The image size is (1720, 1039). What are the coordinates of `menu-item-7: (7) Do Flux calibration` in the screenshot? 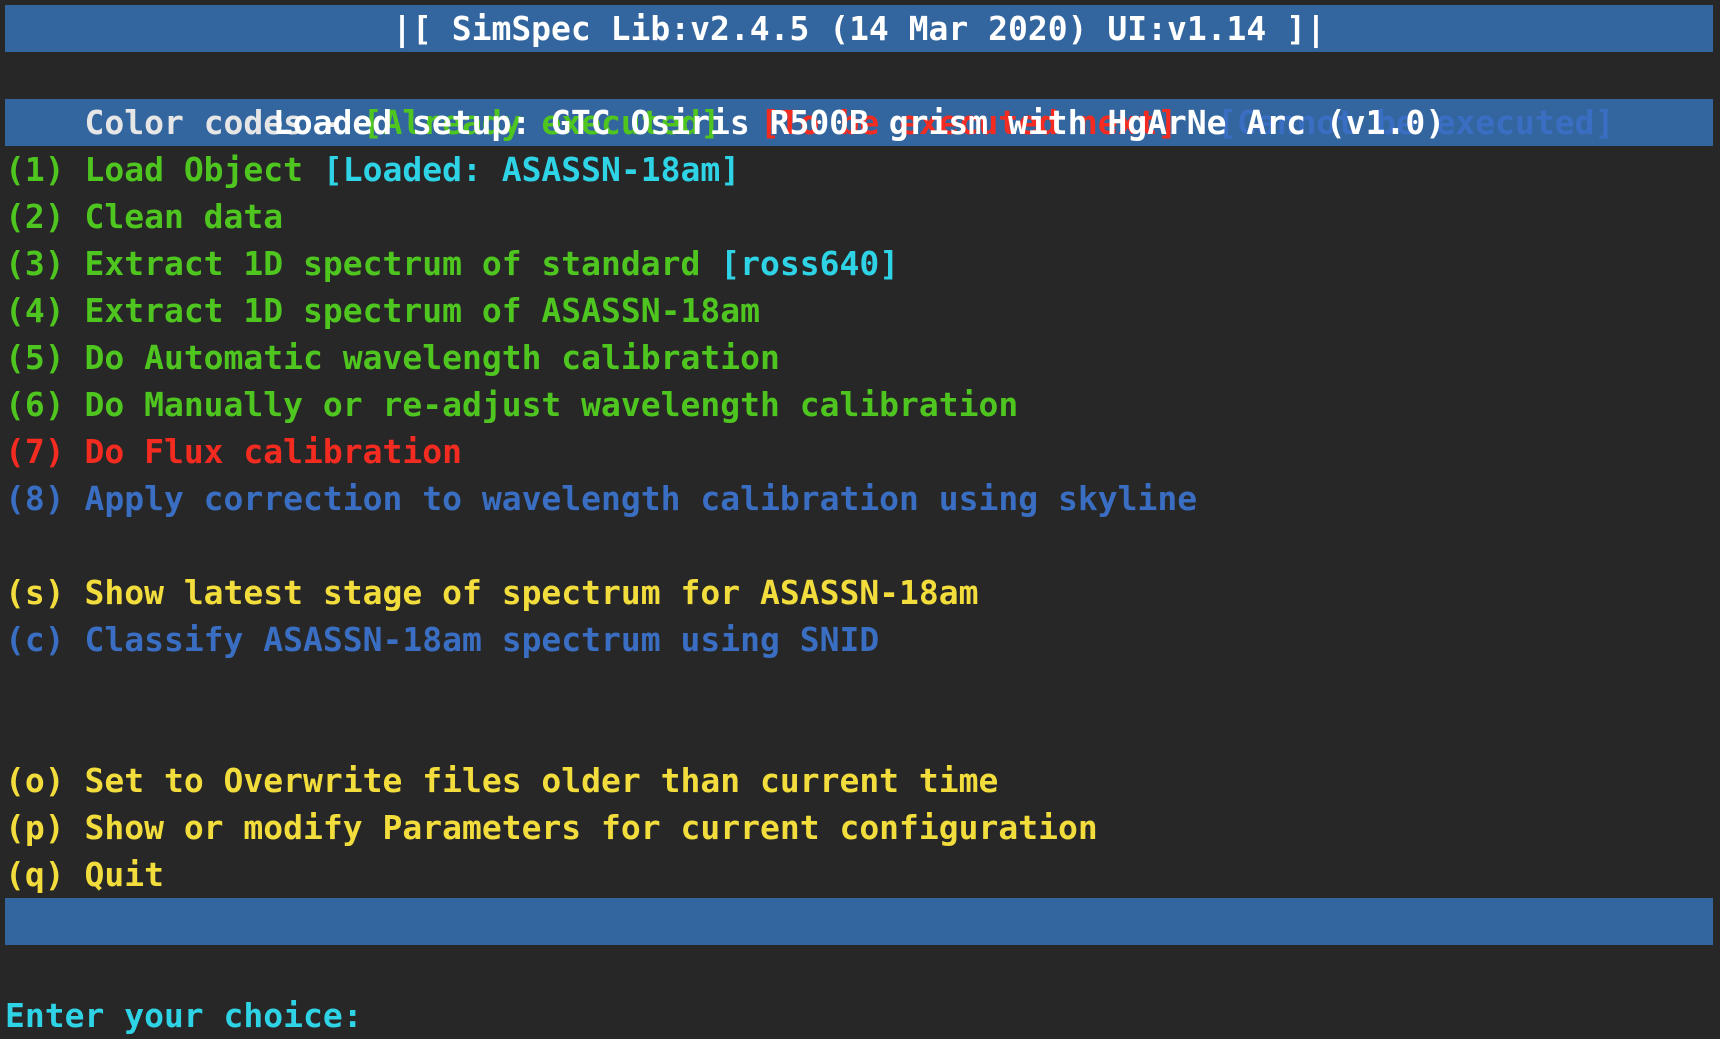 It's located at (860, 451).